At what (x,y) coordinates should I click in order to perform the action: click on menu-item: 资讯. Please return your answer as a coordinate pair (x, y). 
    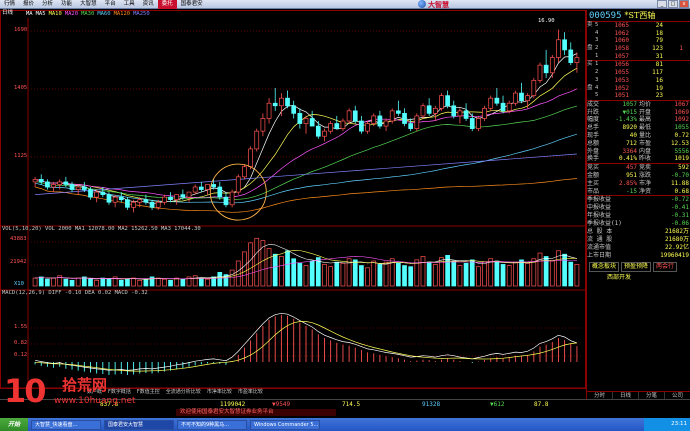
    Looking at the image, I should click on (148, 4).